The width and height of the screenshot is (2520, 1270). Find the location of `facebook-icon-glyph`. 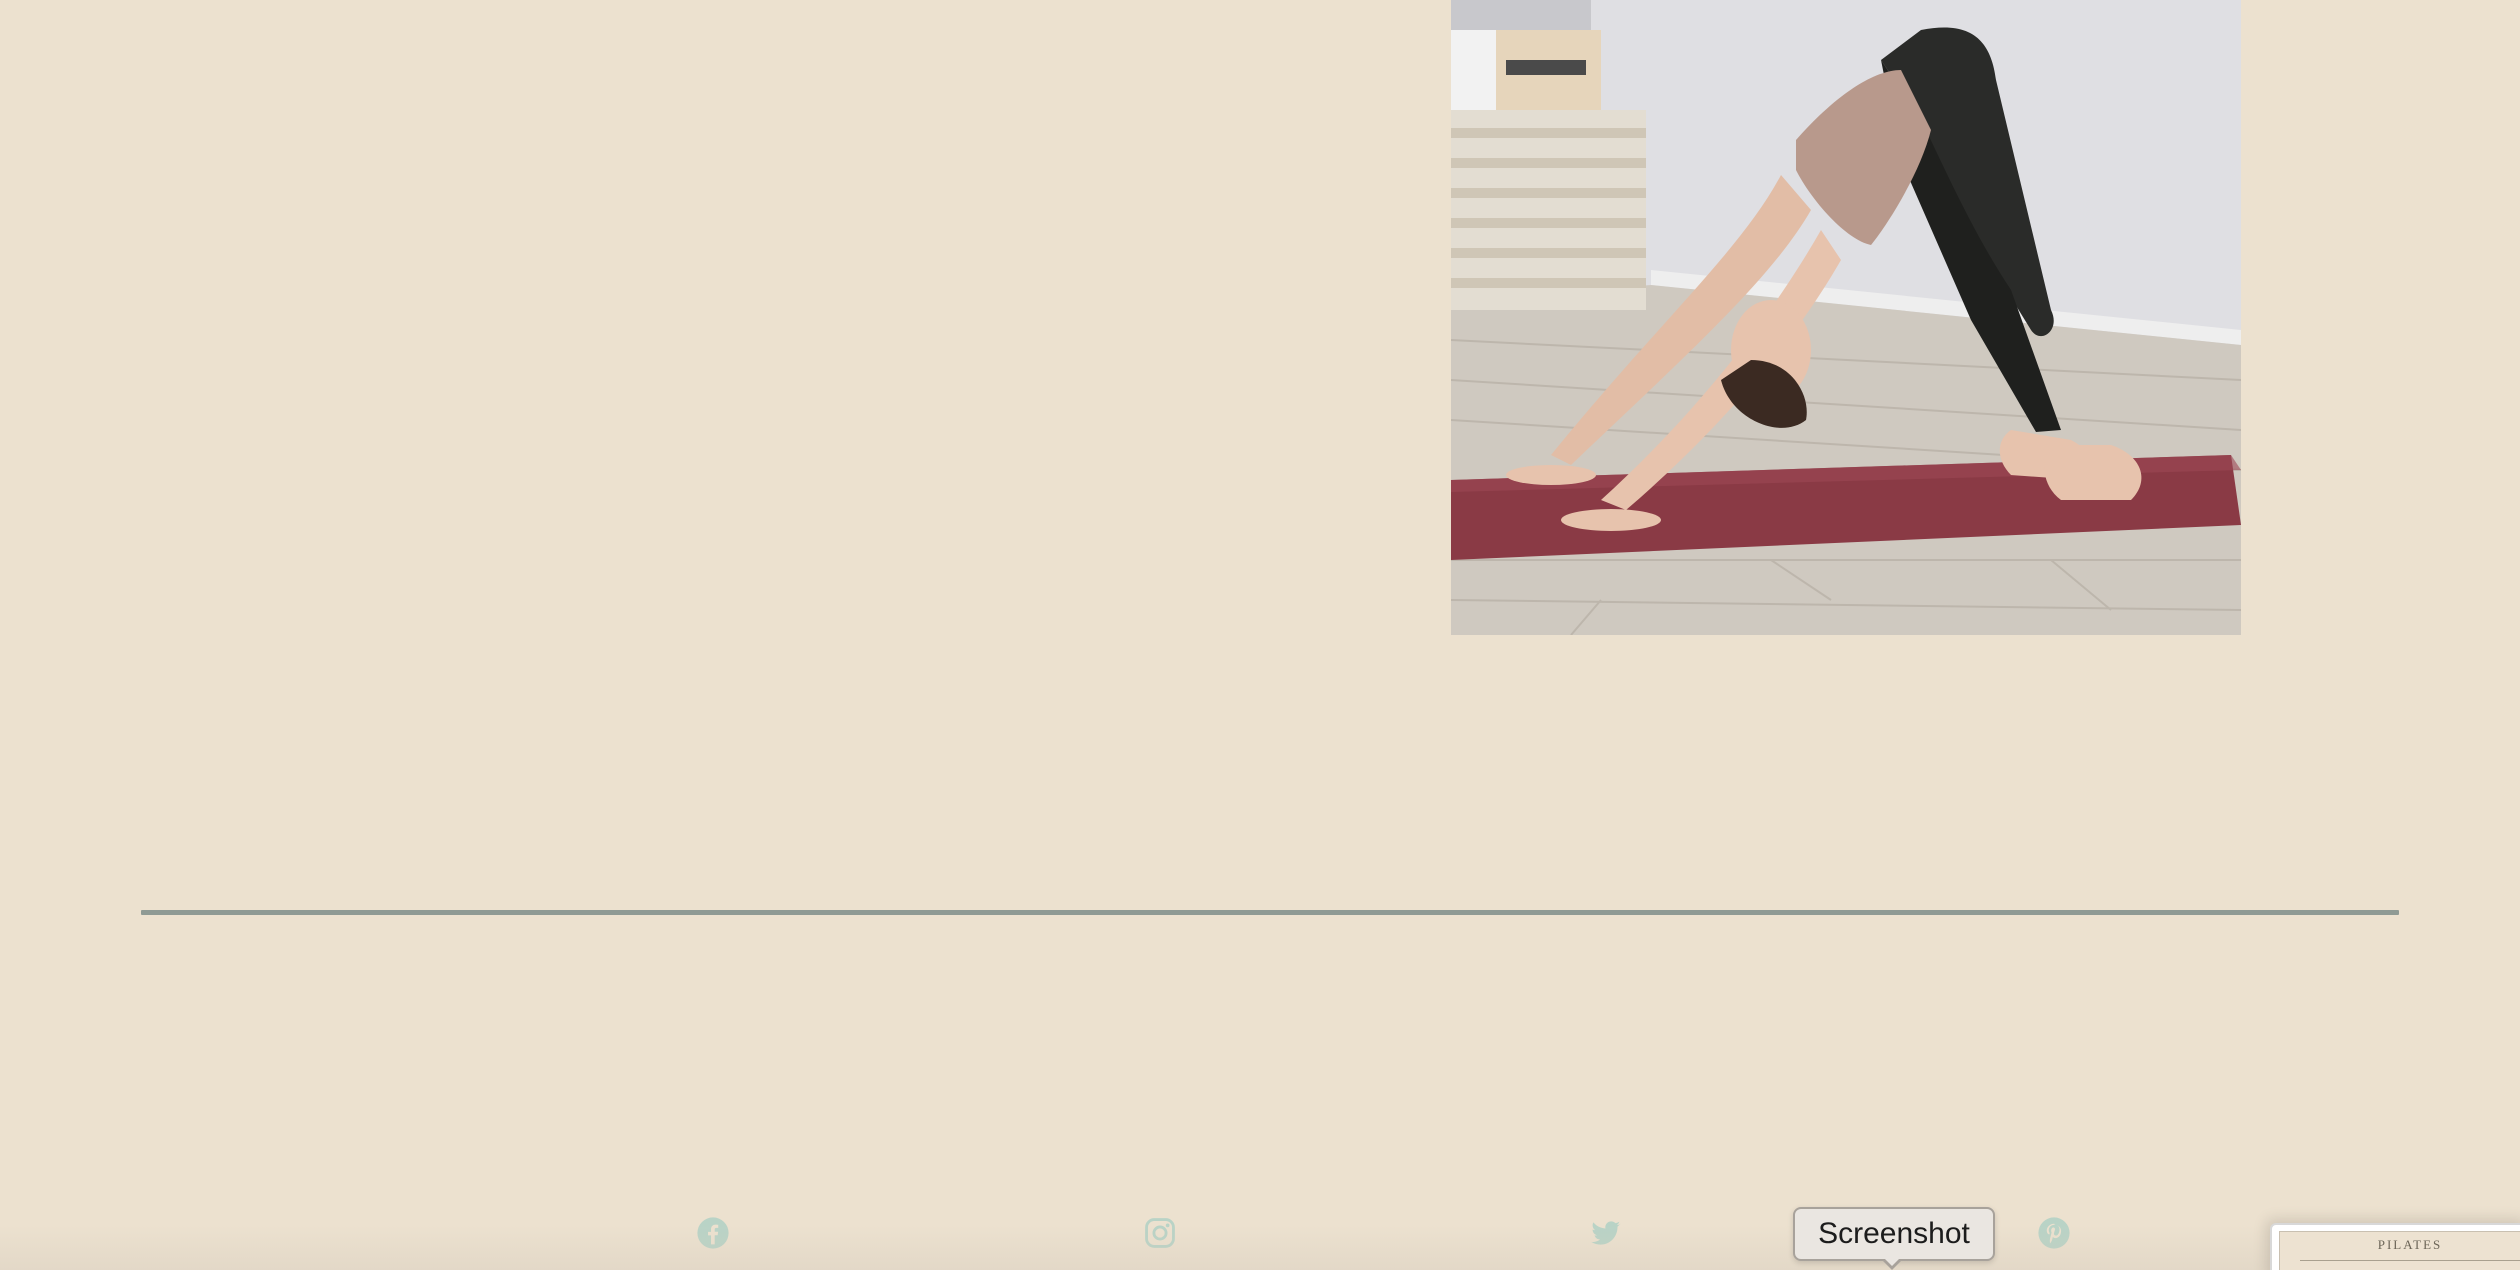

facebook-icon-glyph is located at coordinates (713, 1233).